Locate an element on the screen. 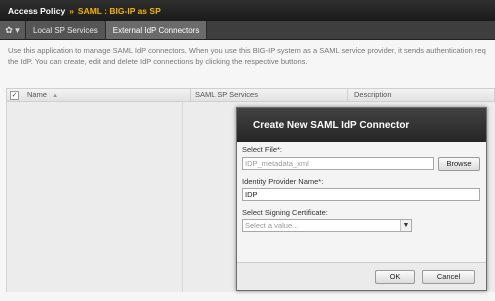 Image resolution: width=495 pixels, height=301 pixels. dialog-title: Create New SAML IdP Connector is located at coordinates (361, 125).